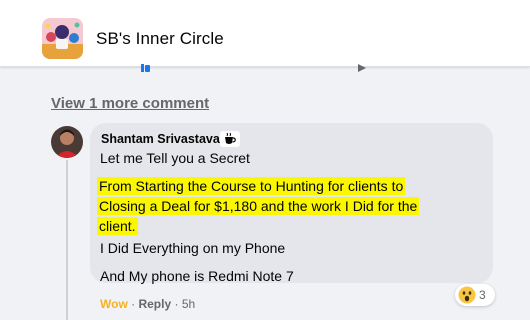  What do you see at coordinates (362, 68) in the screenshot?
I see `share-icon` at bounding box center [362, 68].